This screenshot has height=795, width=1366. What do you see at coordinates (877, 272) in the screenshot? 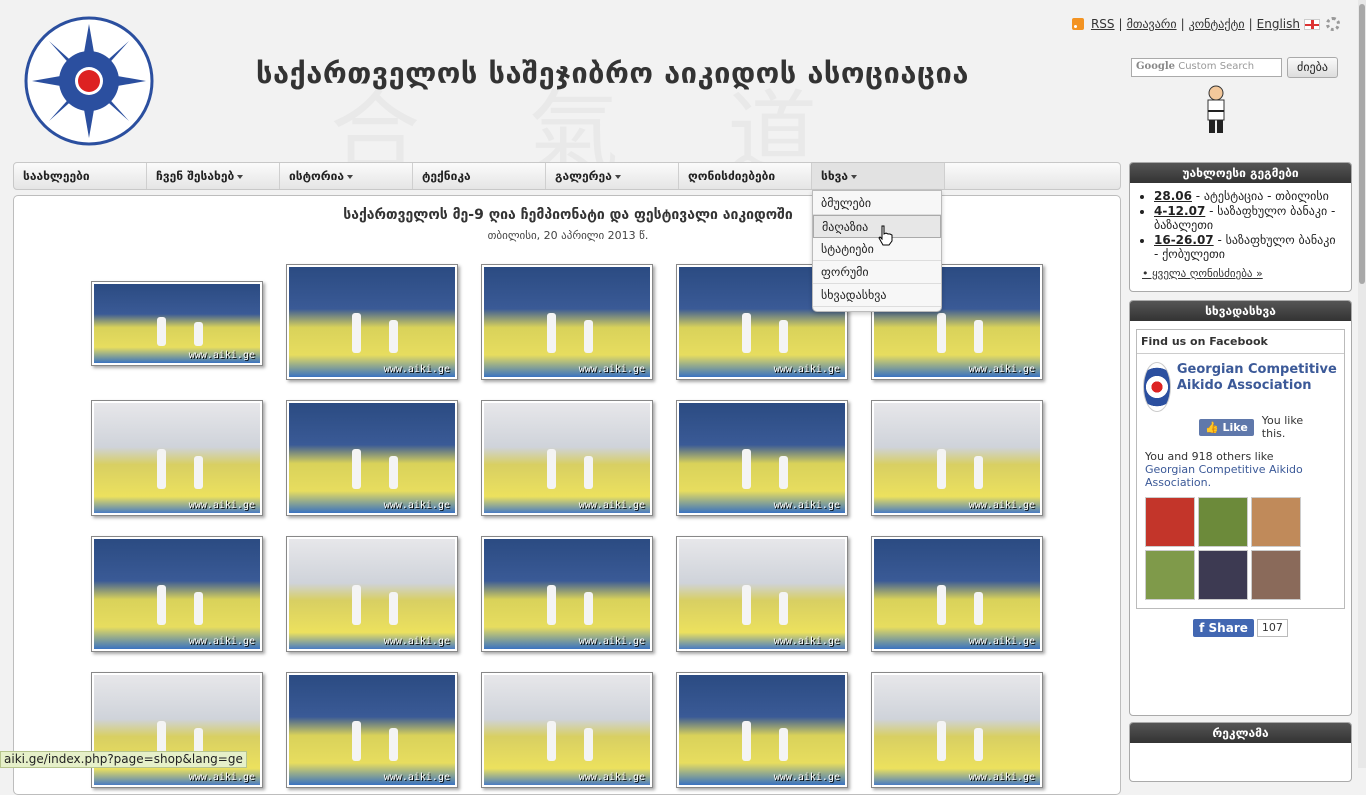
I see `menu-item-forum: ფორუმი` at bounding box center [877, 272].